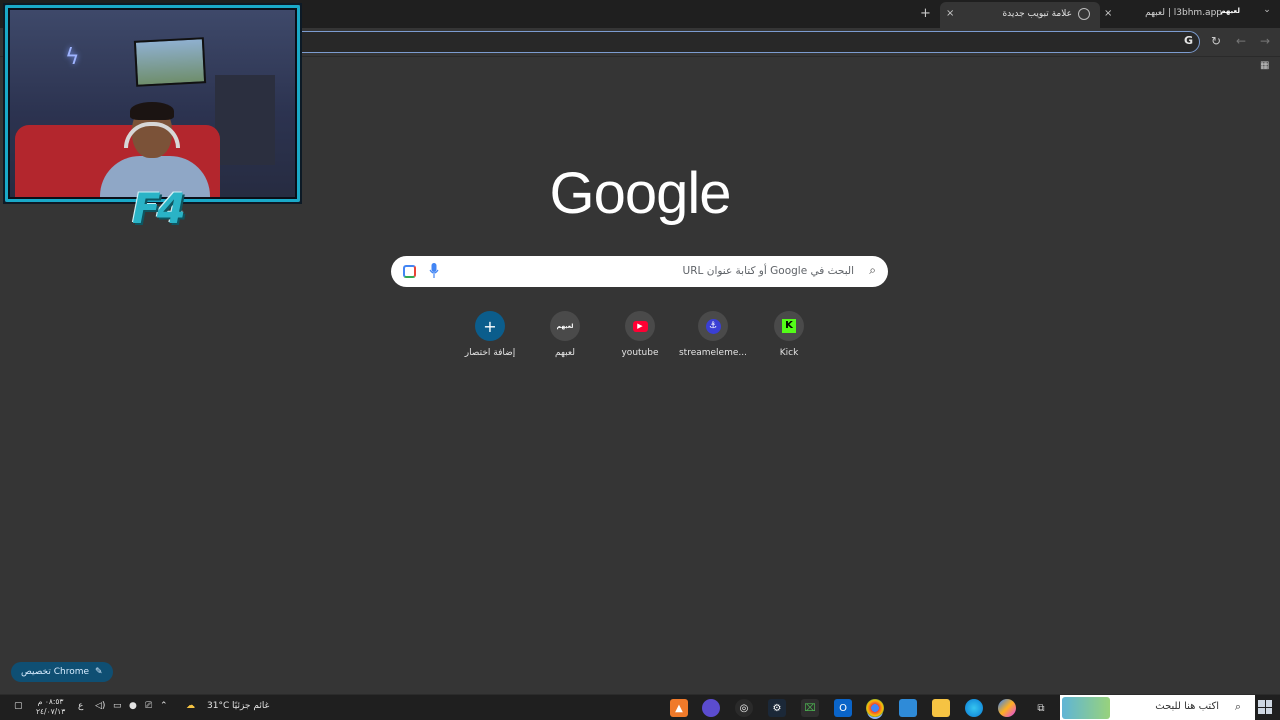  Describe the element at coordinates (409, 271) in the screenshot. I see `google-lens-icon` at that location.